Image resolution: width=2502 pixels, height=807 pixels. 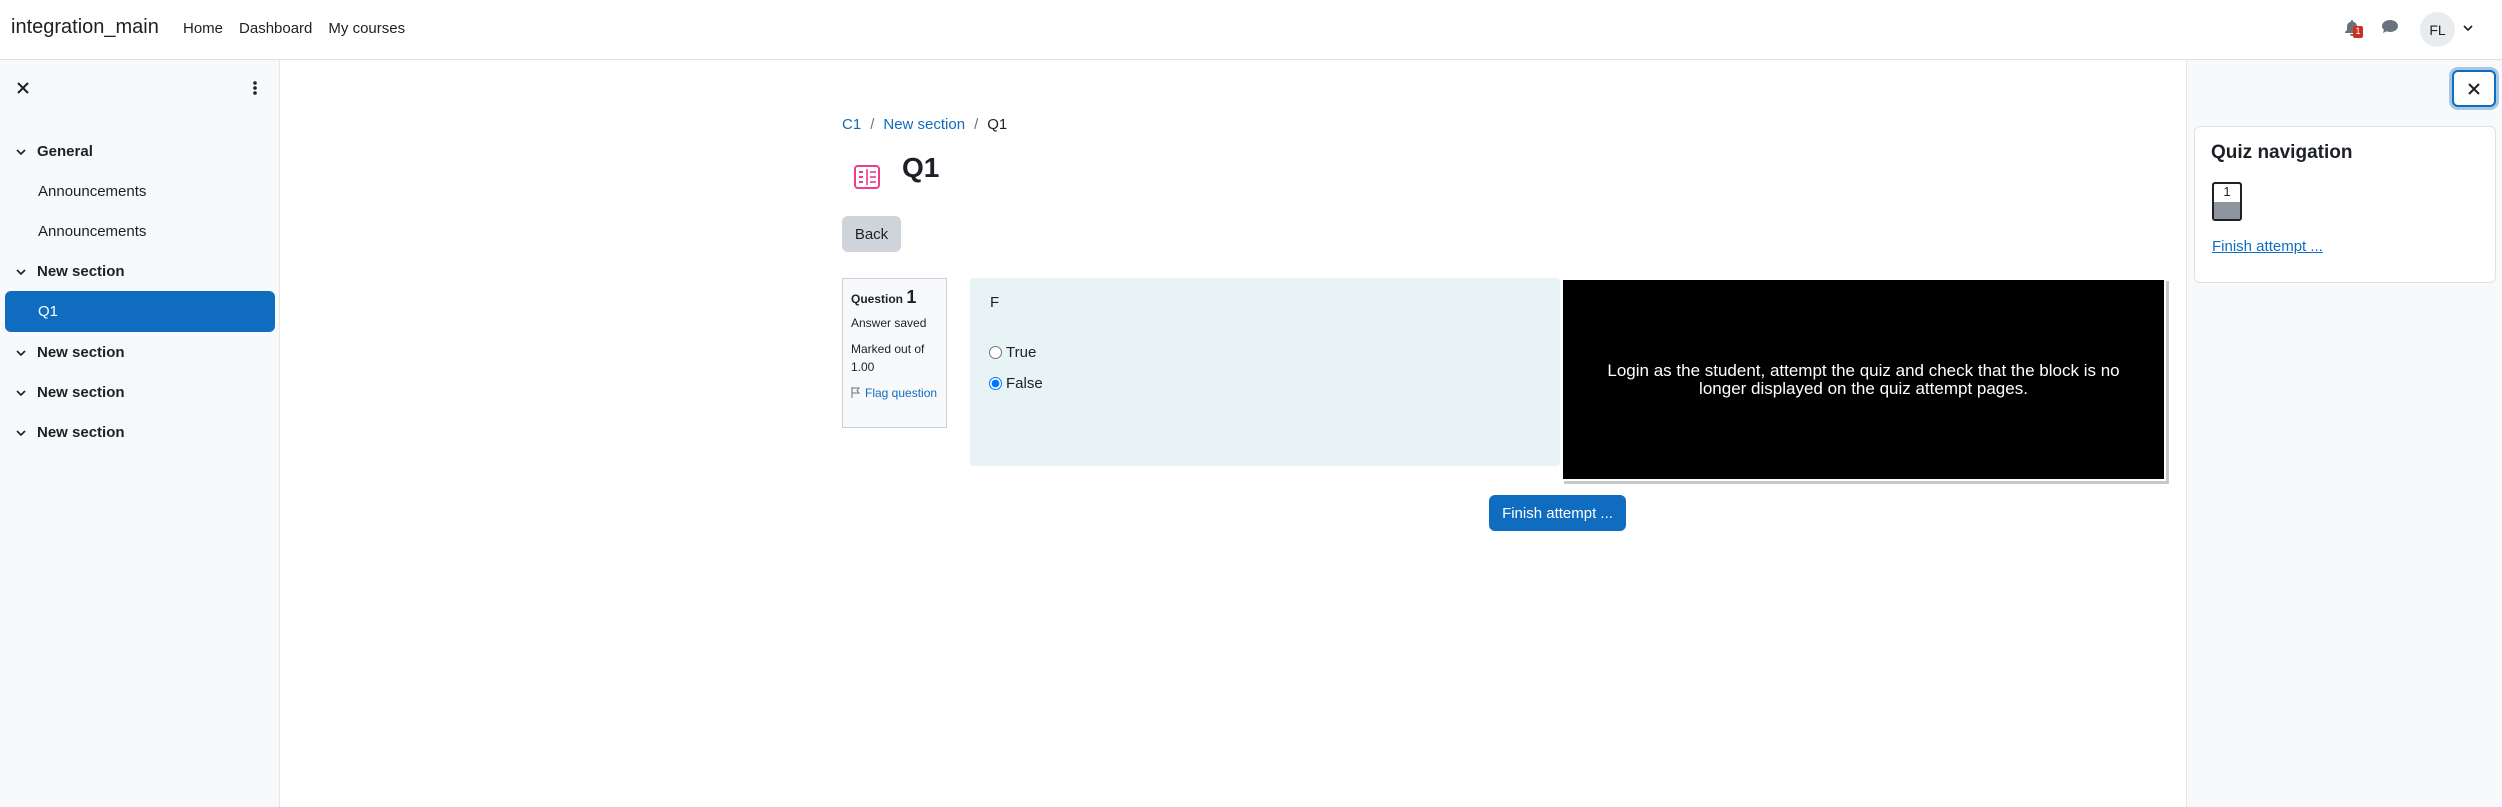 I want to click on block-title: Quiz navigation, so click(x=2282, y=152).